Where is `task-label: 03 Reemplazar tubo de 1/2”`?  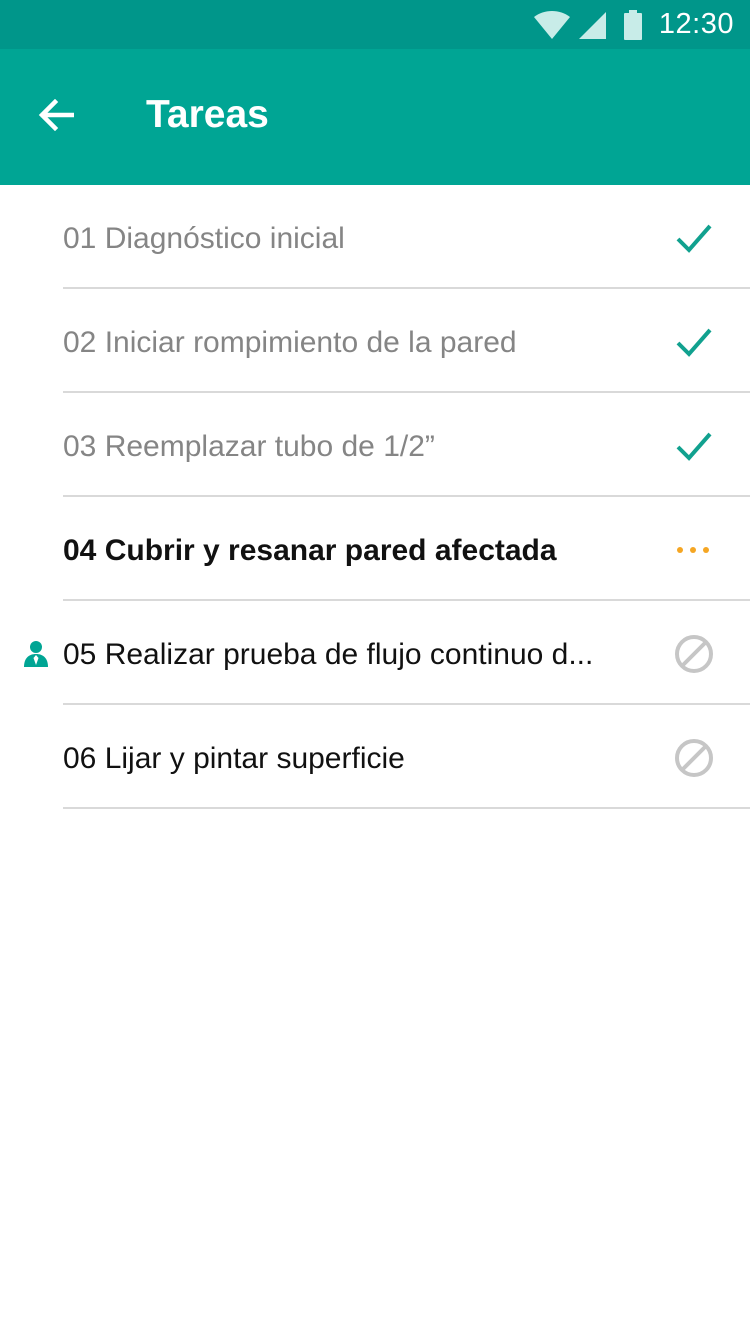 task-label: 03 Reemplazar tubo de 1/2” is located at coordinates (249, 446).